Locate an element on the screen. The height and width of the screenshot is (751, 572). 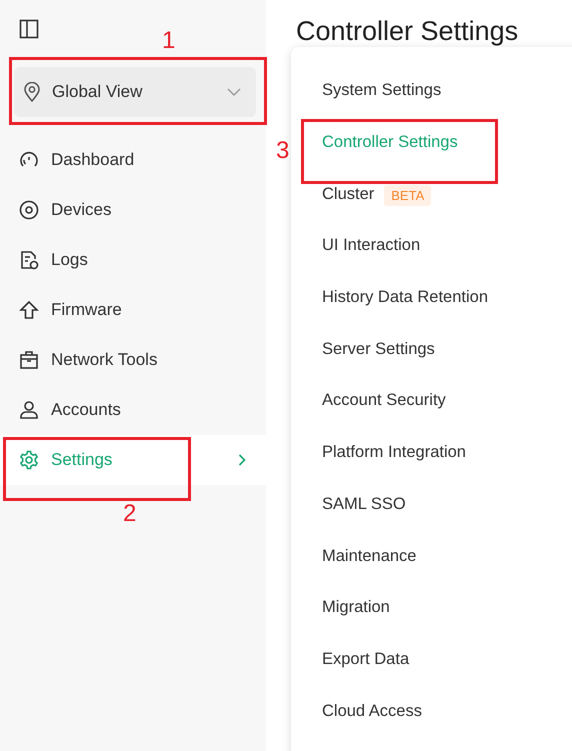
document-icon is located at coordinates (29, 260).